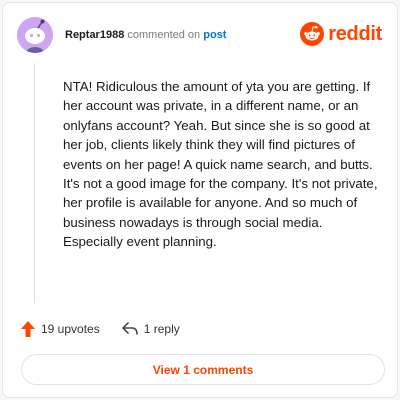 This screenshot has height=400, width=400. I want to click on reddit-brand: reddit, so click(341, 34).